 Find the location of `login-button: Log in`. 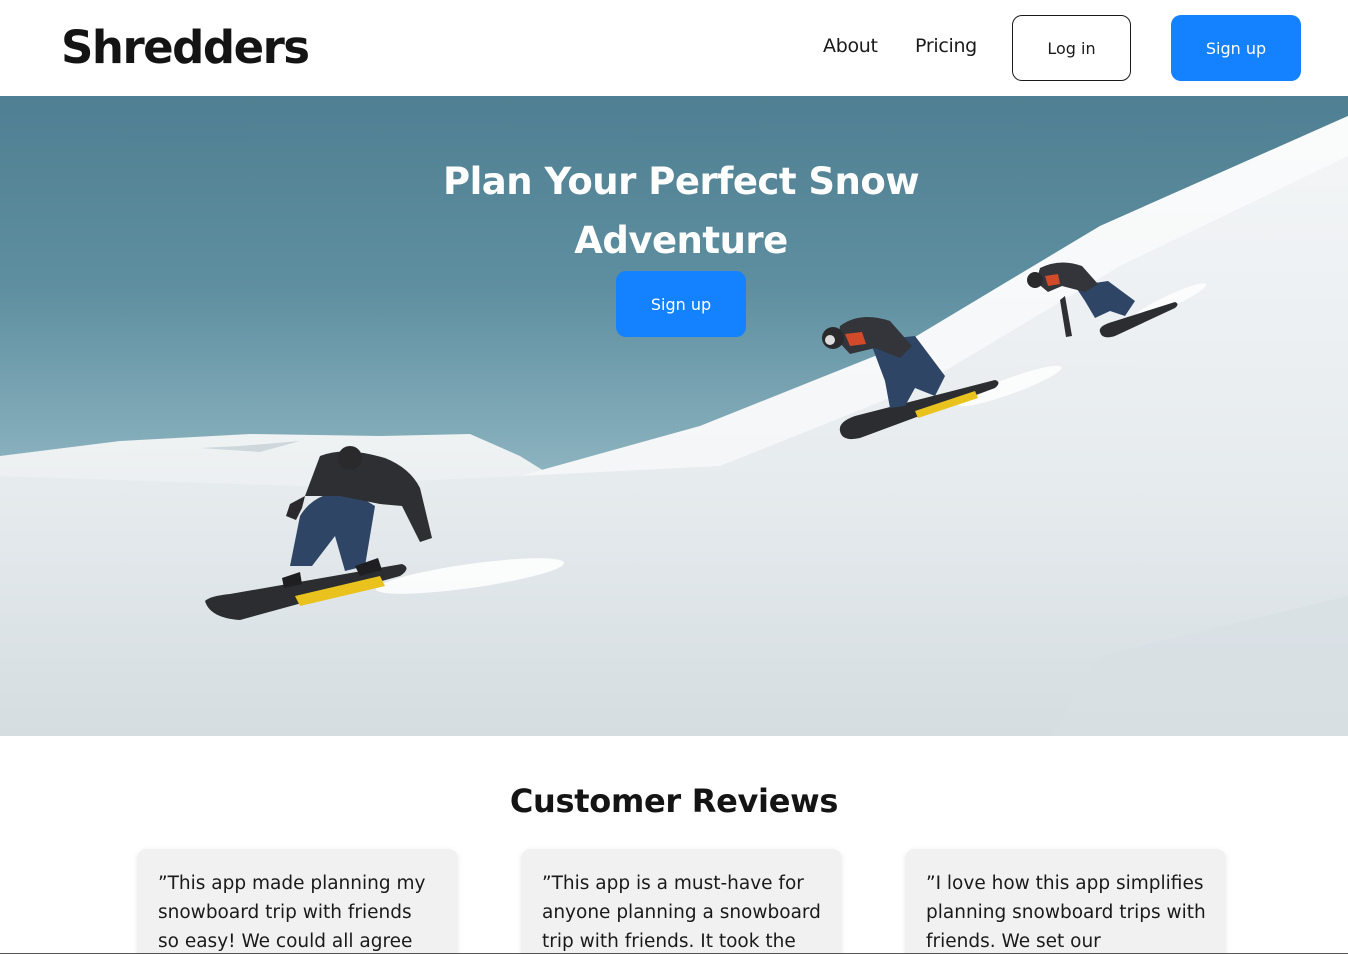

login-button: Log in is located at coordinates (1071, 48).